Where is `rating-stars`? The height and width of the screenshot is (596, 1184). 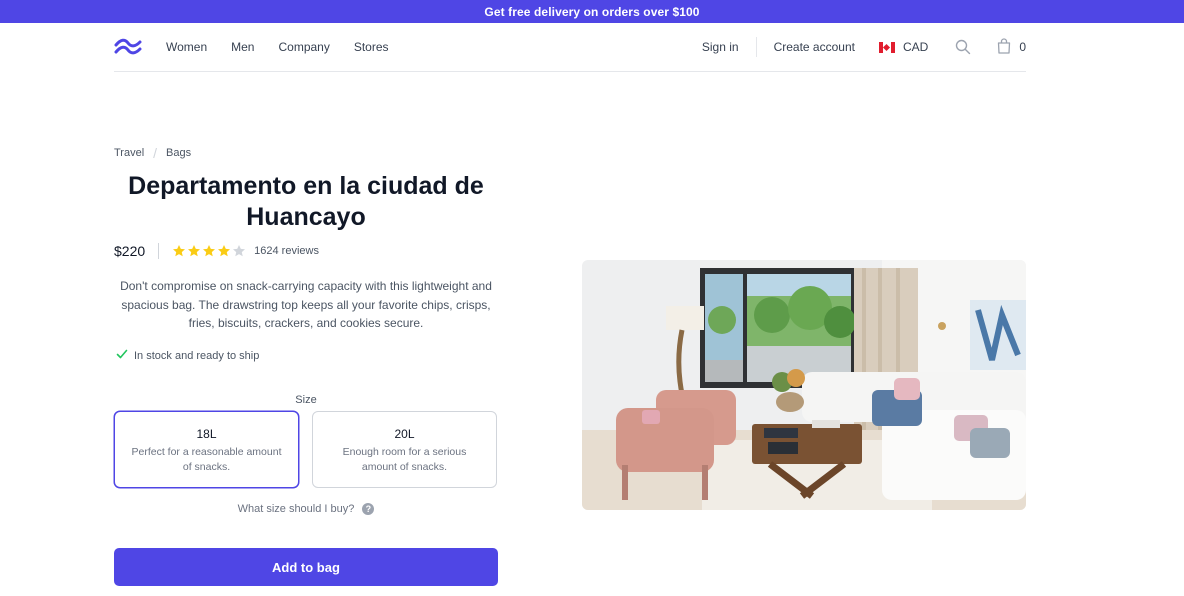 rating-stars is located at coordinates (209, 251).